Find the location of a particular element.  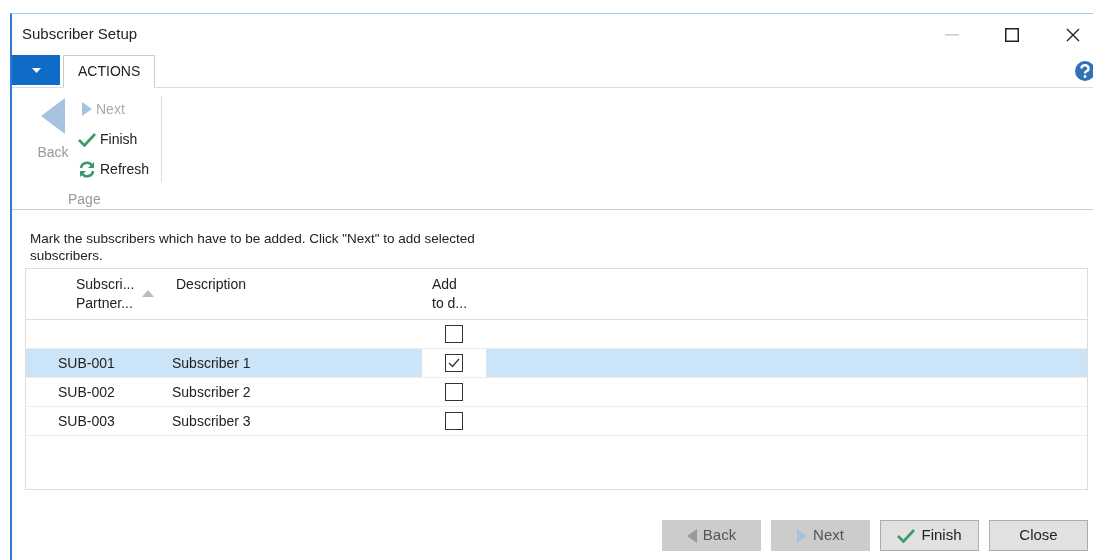

ribbon-action: Finish is located at coordinates (112, 139).